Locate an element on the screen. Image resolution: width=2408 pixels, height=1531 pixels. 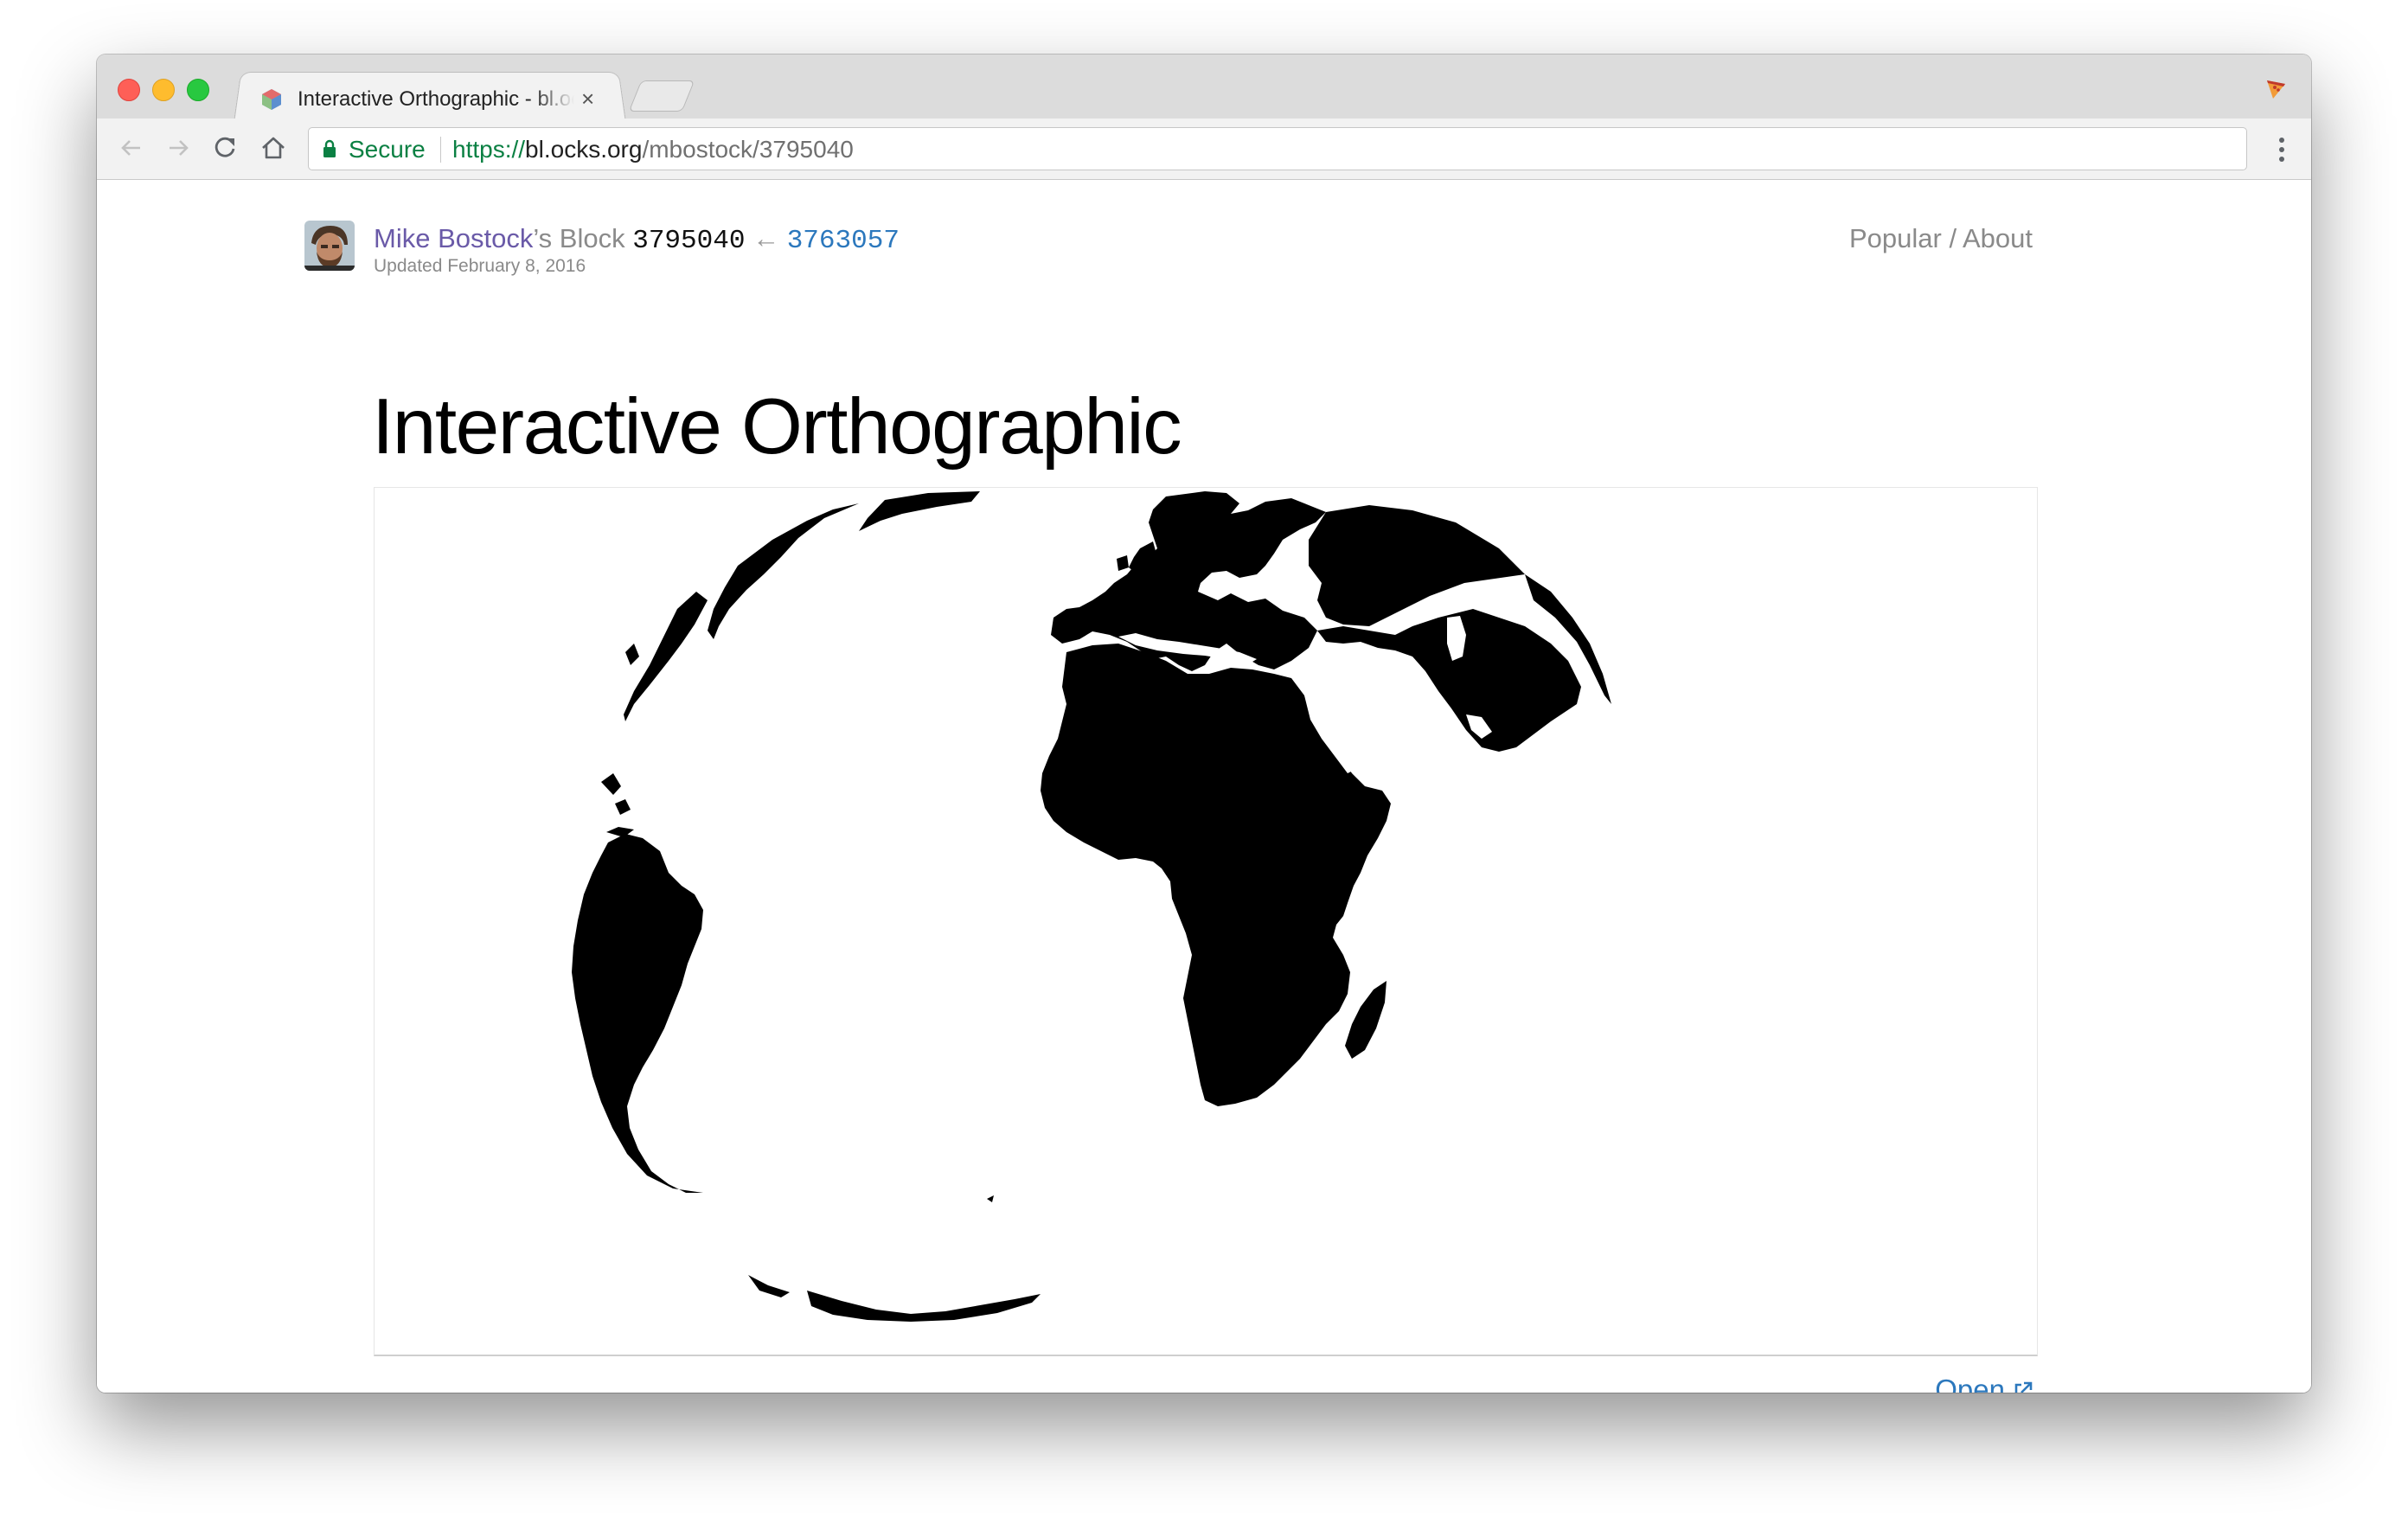
new-tab-button is located at coordinates (661, 96).